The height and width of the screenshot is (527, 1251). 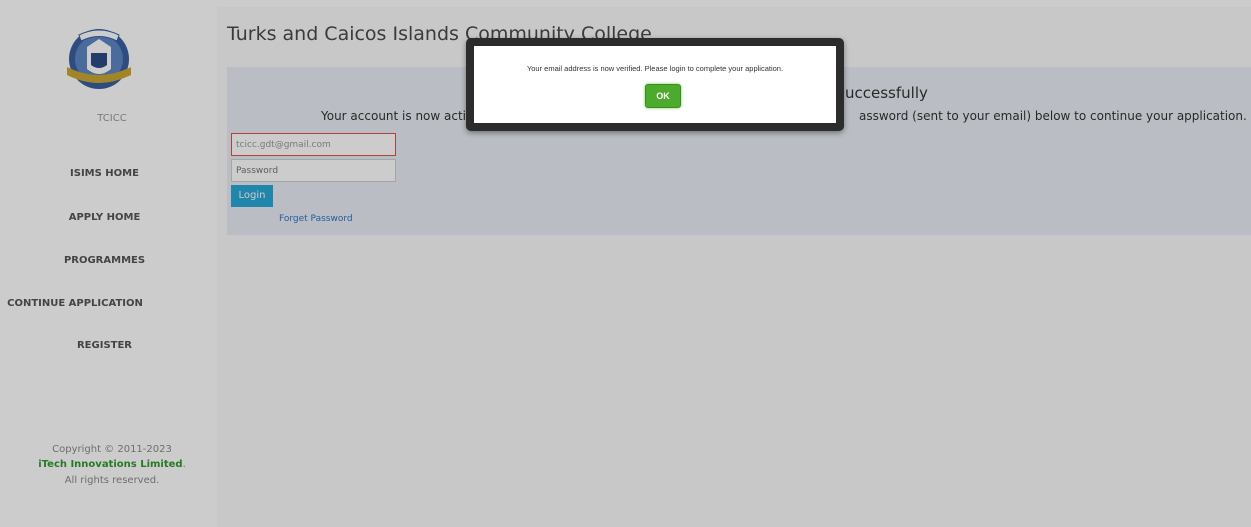 What do you see at coordinates (663, 96) in the screenshot?
I see `ok-button: OK` at bounding box center [663, 96].